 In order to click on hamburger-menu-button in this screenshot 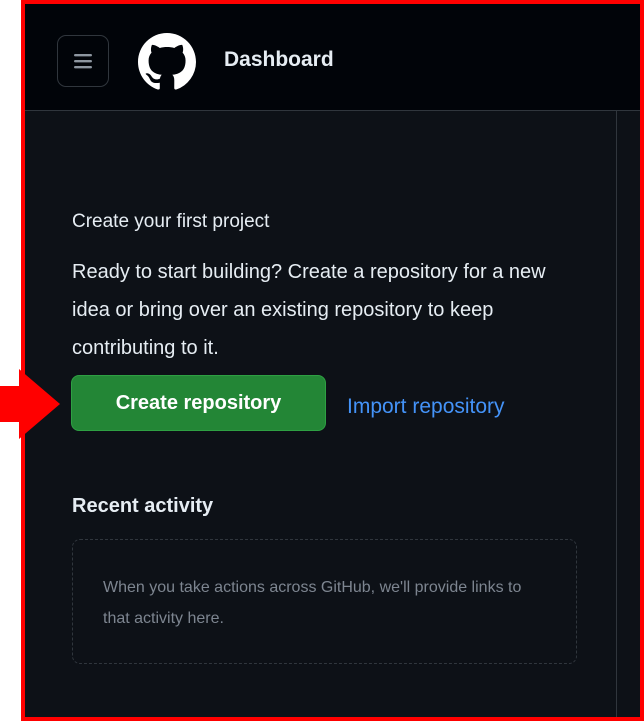, I will do `click(83, 61)`.